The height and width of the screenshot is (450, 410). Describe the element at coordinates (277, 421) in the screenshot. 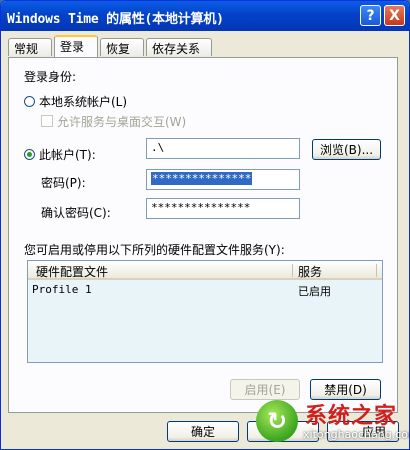

I see `refresh-logo-icon: ↻` at that location.